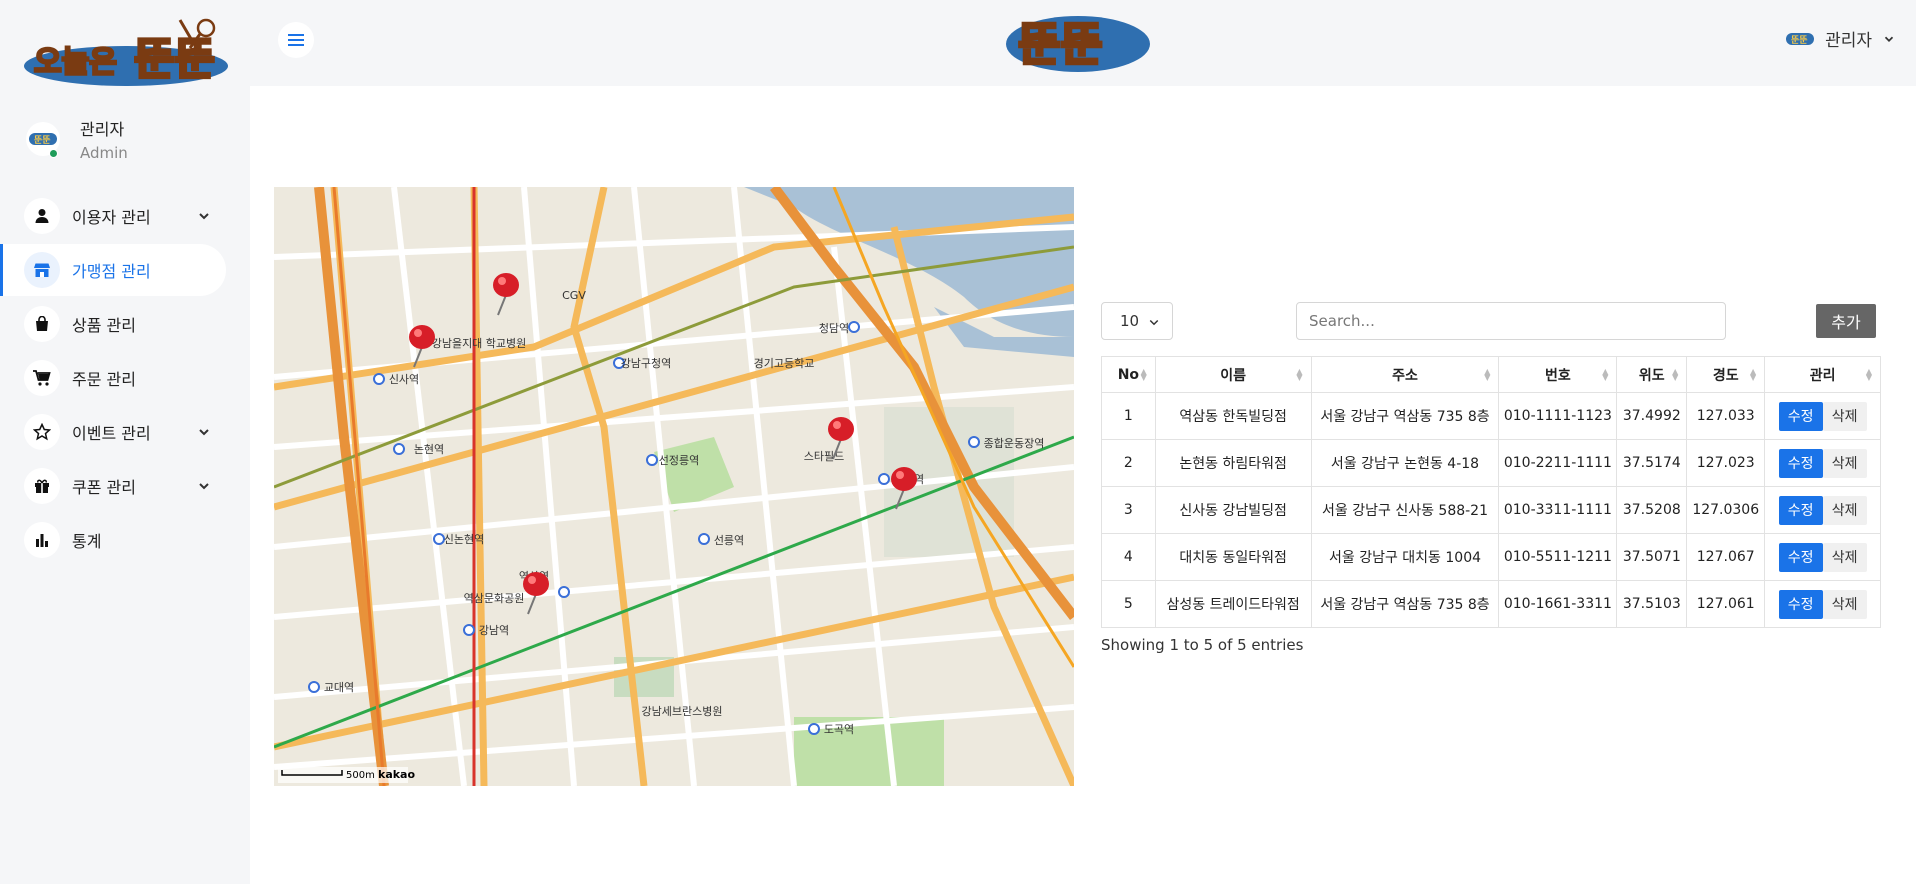 The width and height of the screenshot is (1916, 884). What do you see at coordinates (1128, 374) in the screenshot?
I see `column-header-no: No ▲ ▼` at bounding box center [1128, 374].